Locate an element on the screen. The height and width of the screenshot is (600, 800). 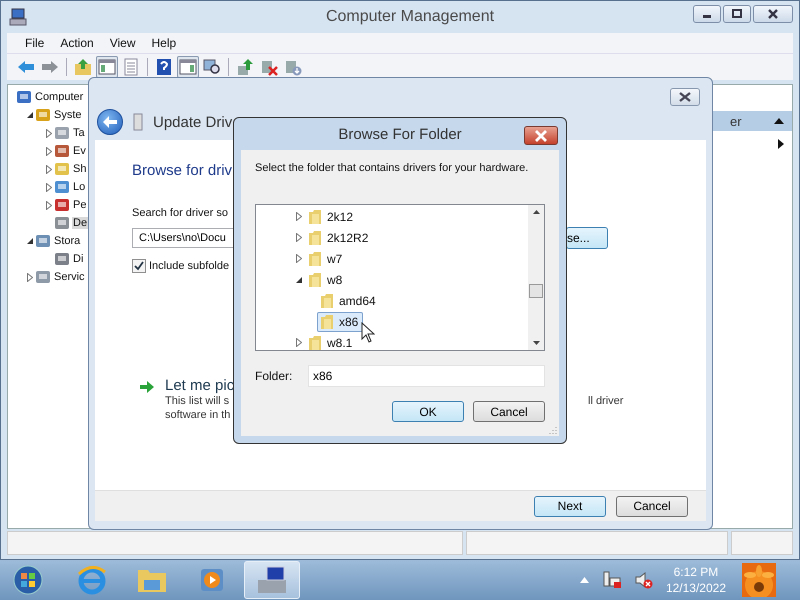
description-text: software in th is located at coordinates (197, 415).